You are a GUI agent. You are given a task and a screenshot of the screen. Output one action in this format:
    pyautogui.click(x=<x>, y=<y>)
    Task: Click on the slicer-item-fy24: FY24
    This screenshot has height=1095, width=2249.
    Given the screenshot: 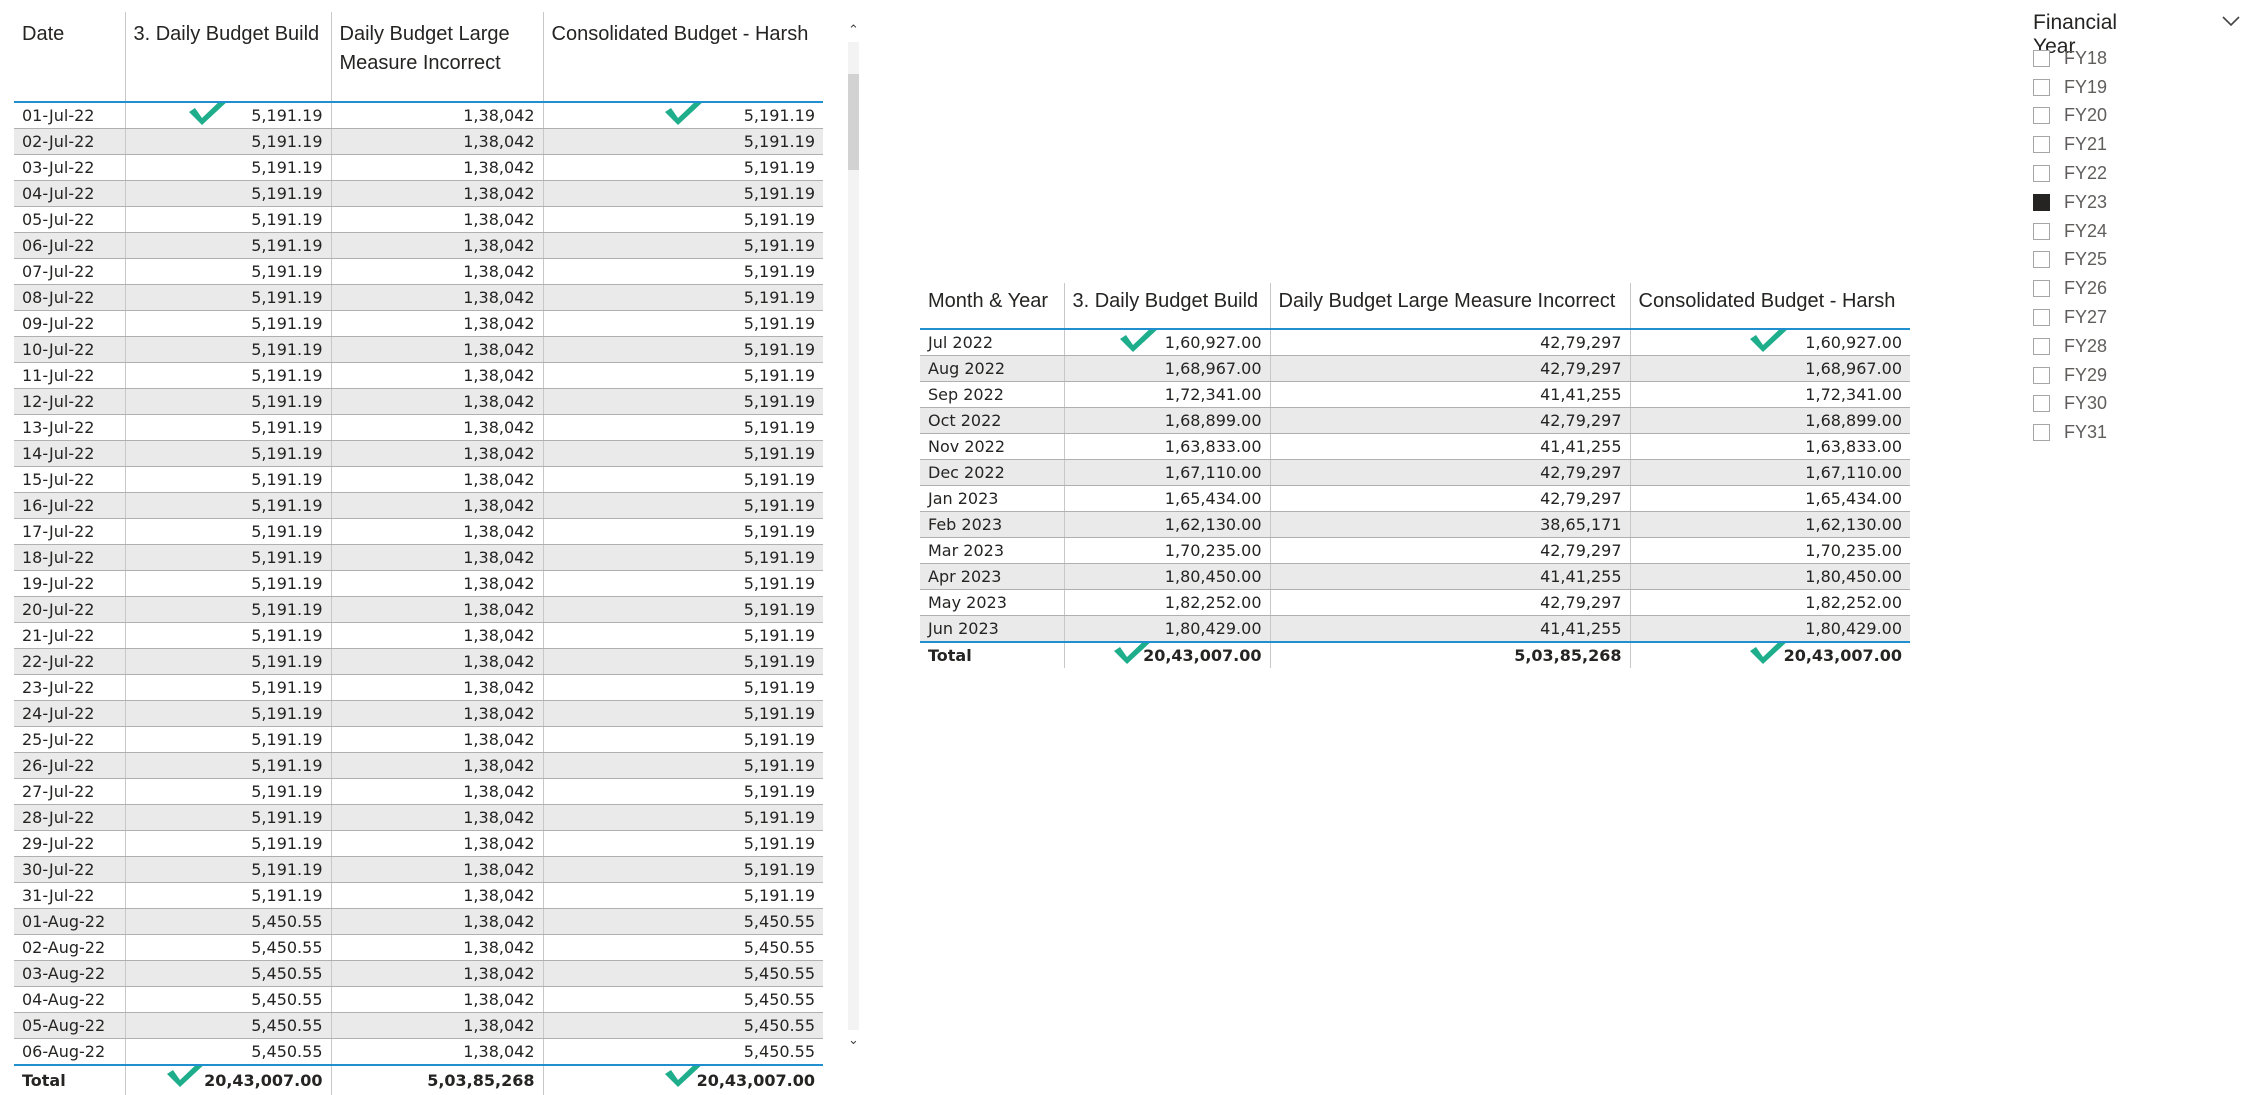 What is the action you would take?
    pyautogui.click(x=2070, y=231)
    